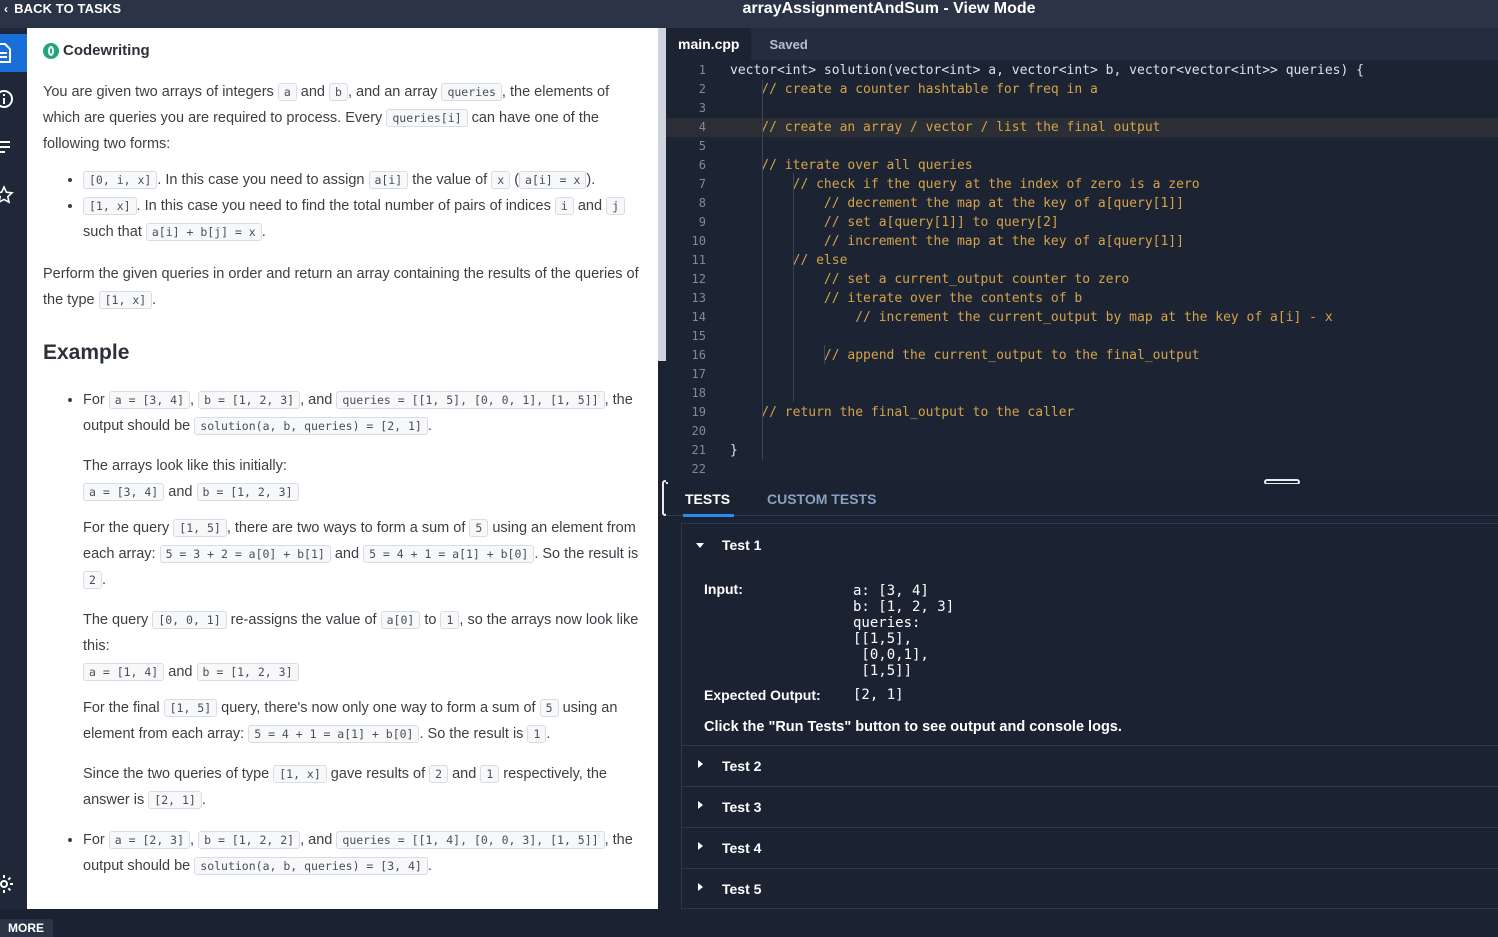  I want to click on line-number: 18, so click(698, 393).